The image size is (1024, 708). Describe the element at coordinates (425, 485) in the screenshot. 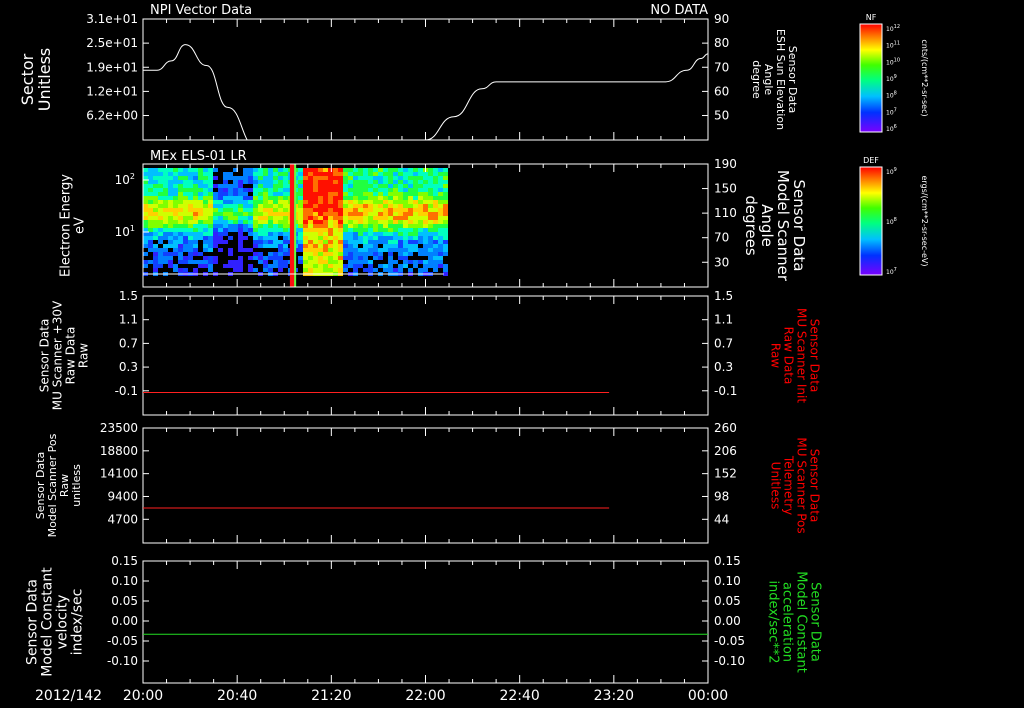

I see `panel-frame-scannerpos` at that location.